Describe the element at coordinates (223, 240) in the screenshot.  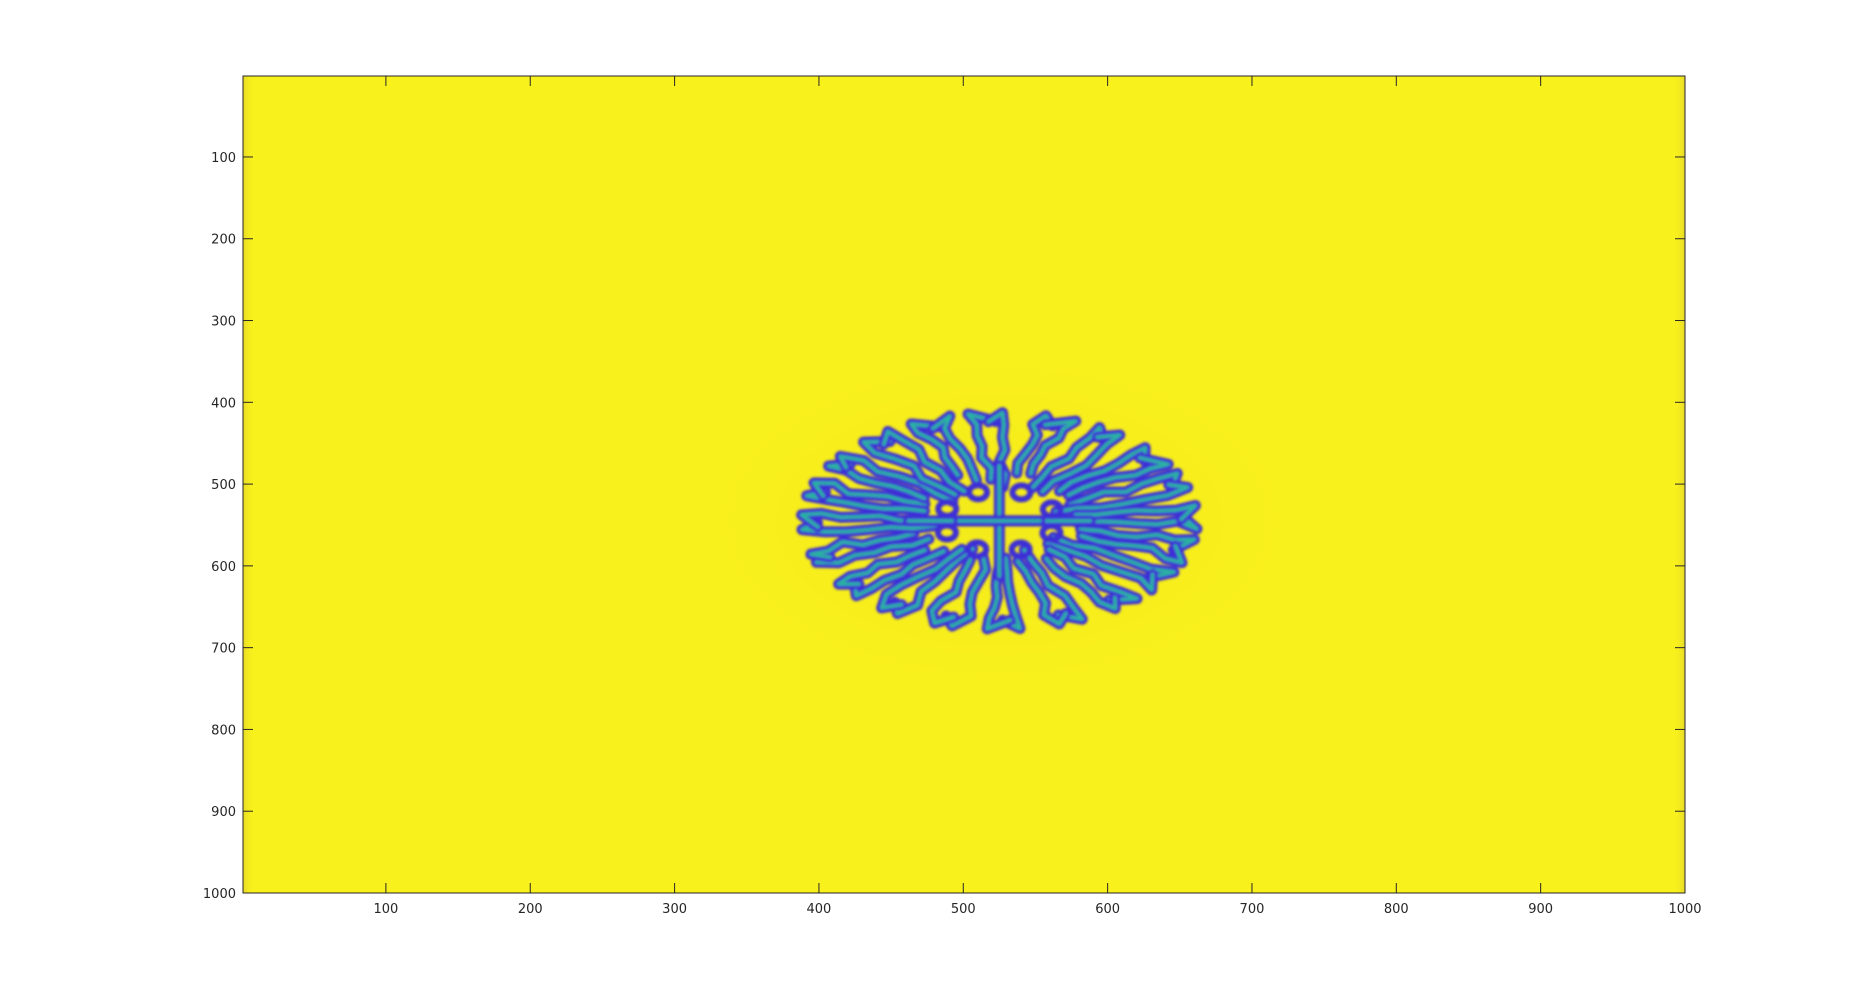
I see `y-tick-label: 200` at that location.